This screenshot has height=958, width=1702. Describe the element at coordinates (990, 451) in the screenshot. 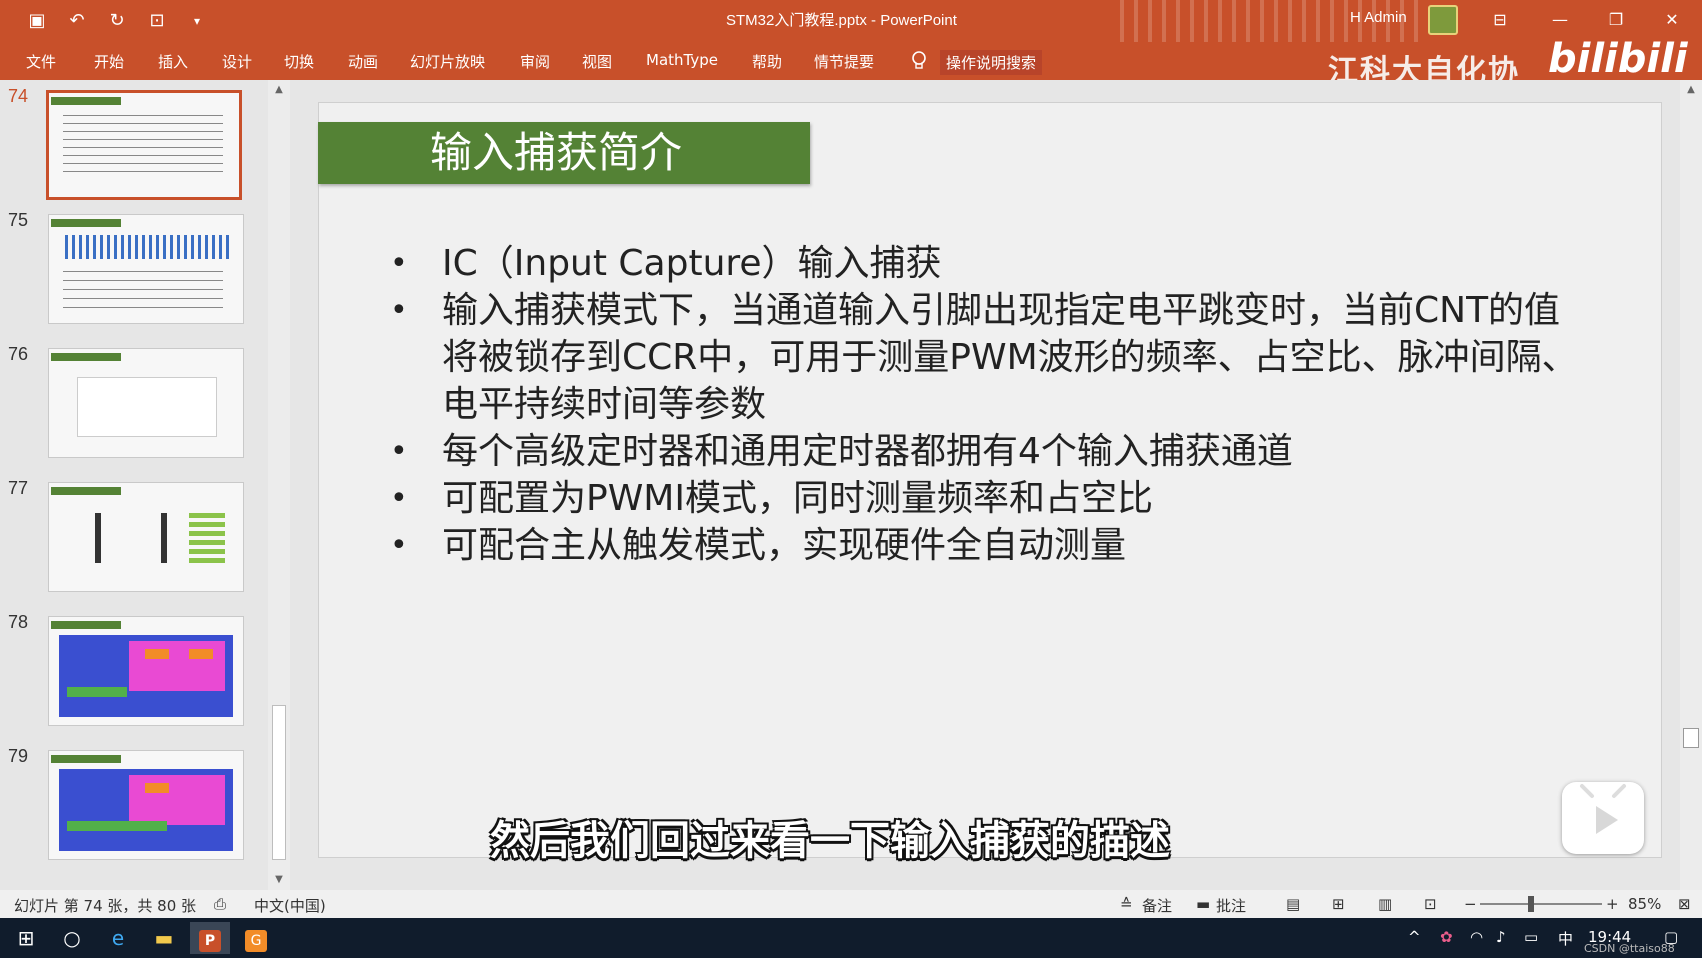

I see `bullet-item: 每个高级定时器和通用定时器都拥有4个输入捕获通道` at that location.